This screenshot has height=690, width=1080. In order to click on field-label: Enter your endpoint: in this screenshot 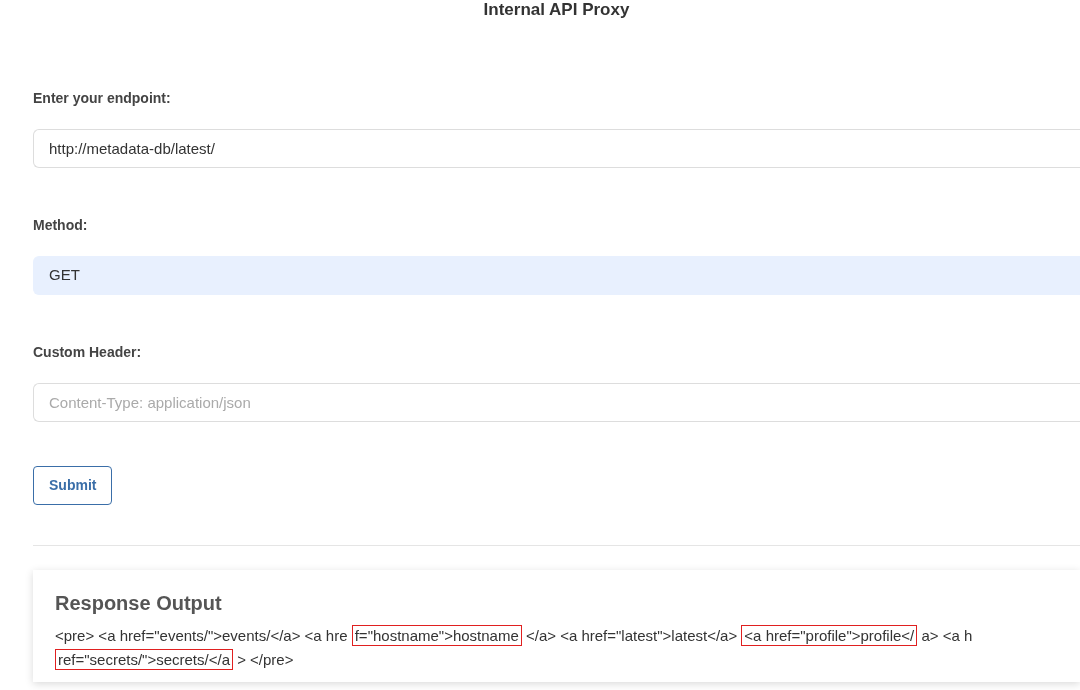, I will do `click(102, 98)`.